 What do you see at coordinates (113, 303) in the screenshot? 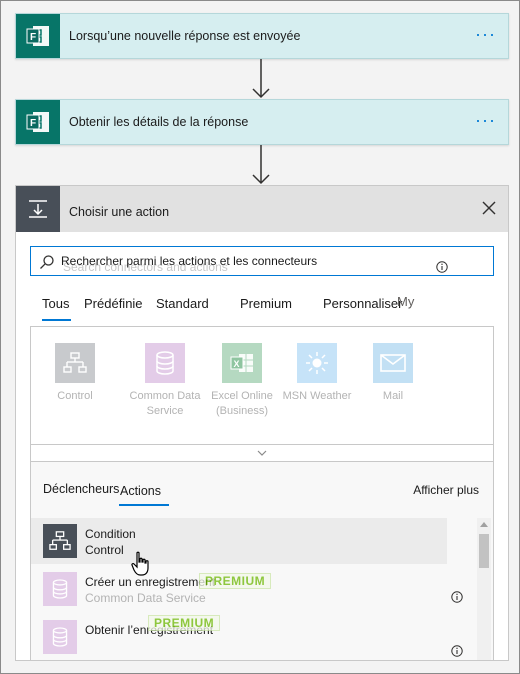
I see `tab-built-in: Prédéfinie` at bounding box center [113, 303].